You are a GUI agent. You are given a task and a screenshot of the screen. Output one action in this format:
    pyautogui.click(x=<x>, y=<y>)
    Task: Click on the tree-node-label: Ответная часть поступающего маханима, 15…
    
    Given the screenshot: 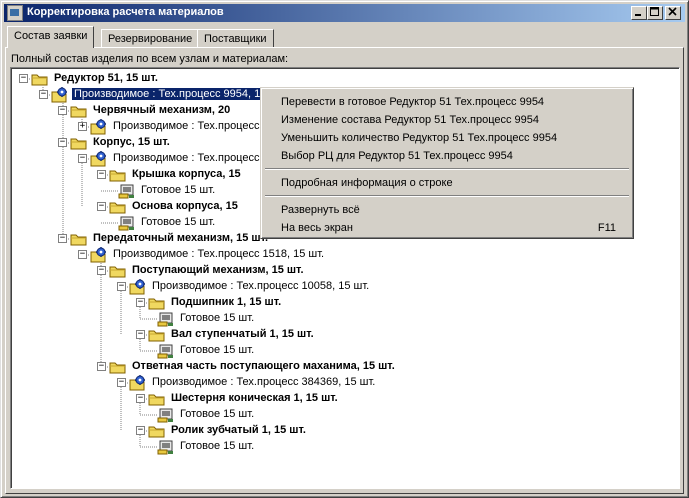 What is the action you would take?
    pyautogui.click(x=263, y=366)
    